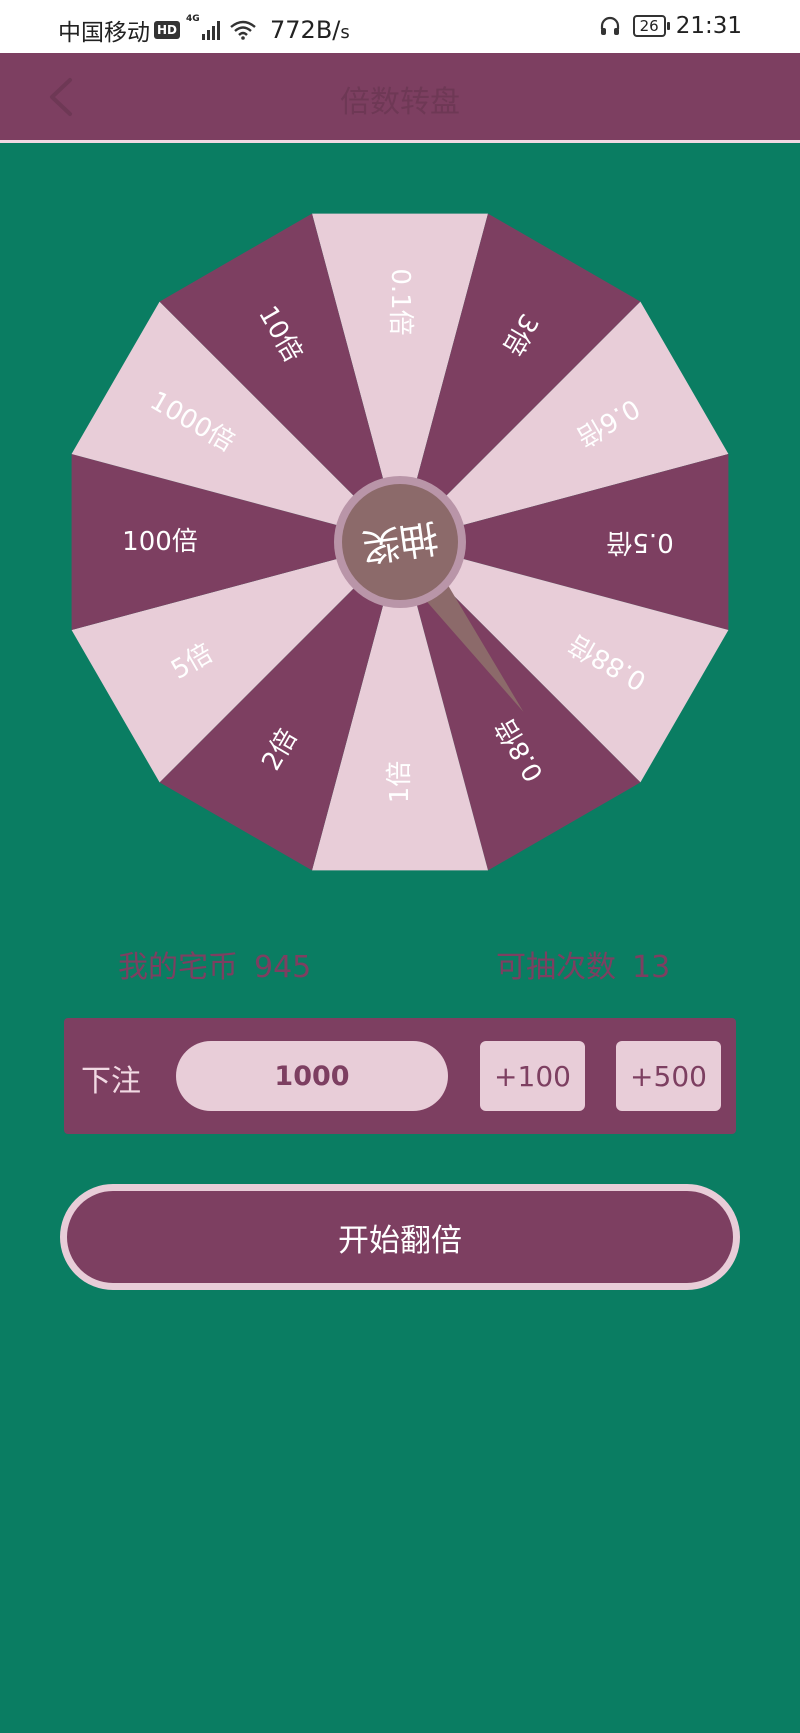 Image resolution: width=800 pixels, height=1733 pixels. What do you see at coordinates (283, 967) in the screenshot?
I see `coins-value: 945` at bounding box center [283, 967].